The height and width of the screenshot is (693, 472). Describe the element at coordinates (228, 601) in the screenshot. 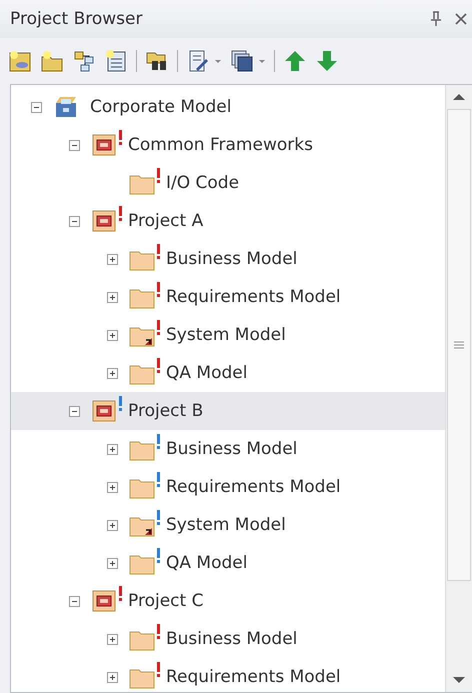

I see `tree-item: Project C` at that location.